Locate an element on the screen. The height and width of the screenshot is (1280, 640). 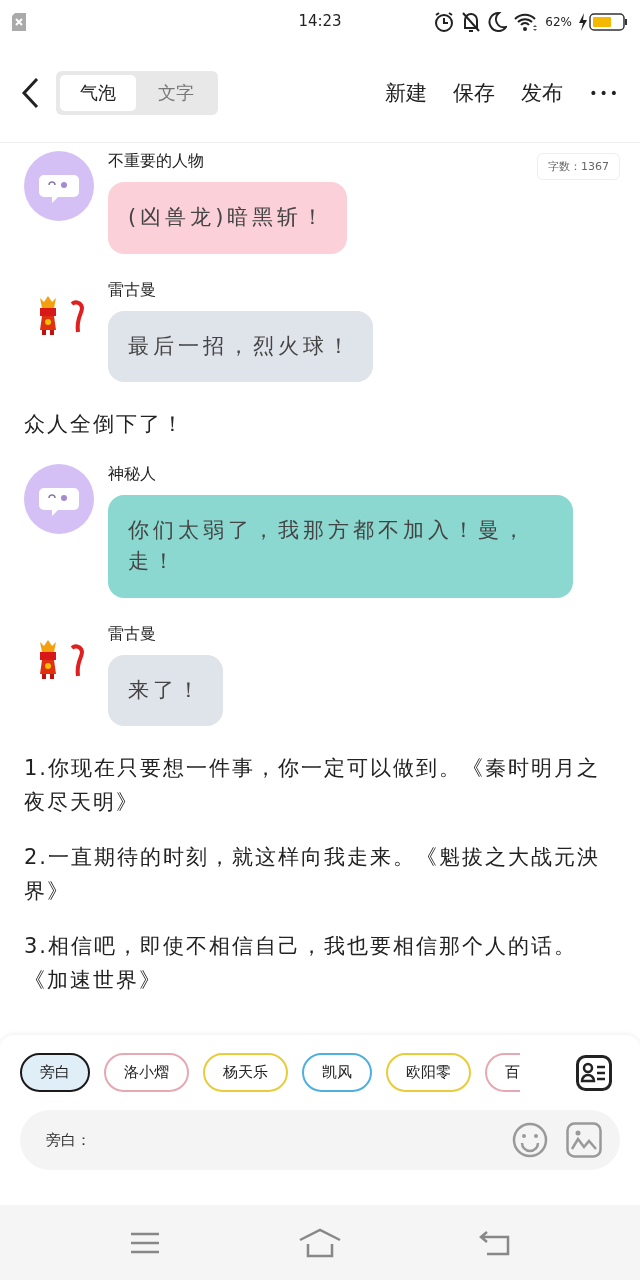
alarm-icon is located at coordinates (444, 22).